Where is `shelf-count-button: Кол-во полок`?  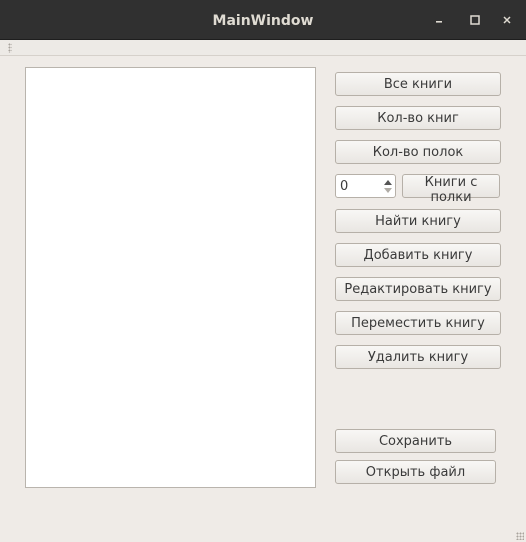 shelf-count-button: Кол-во полок is located at coordinates (418, 152).